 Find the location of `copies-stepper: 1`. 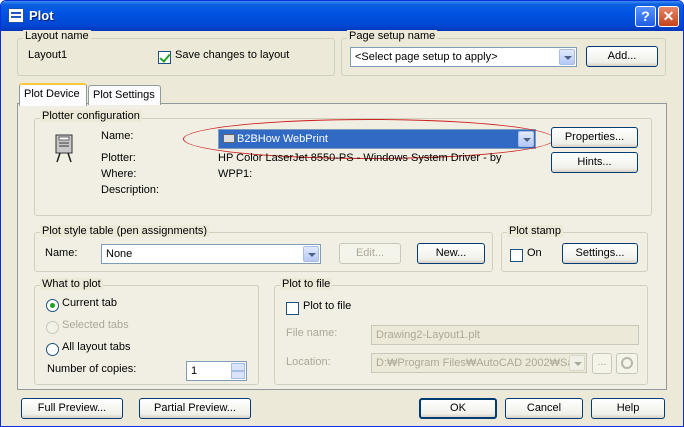

copies-stepper: 1 is located at coordinates (216, 371).